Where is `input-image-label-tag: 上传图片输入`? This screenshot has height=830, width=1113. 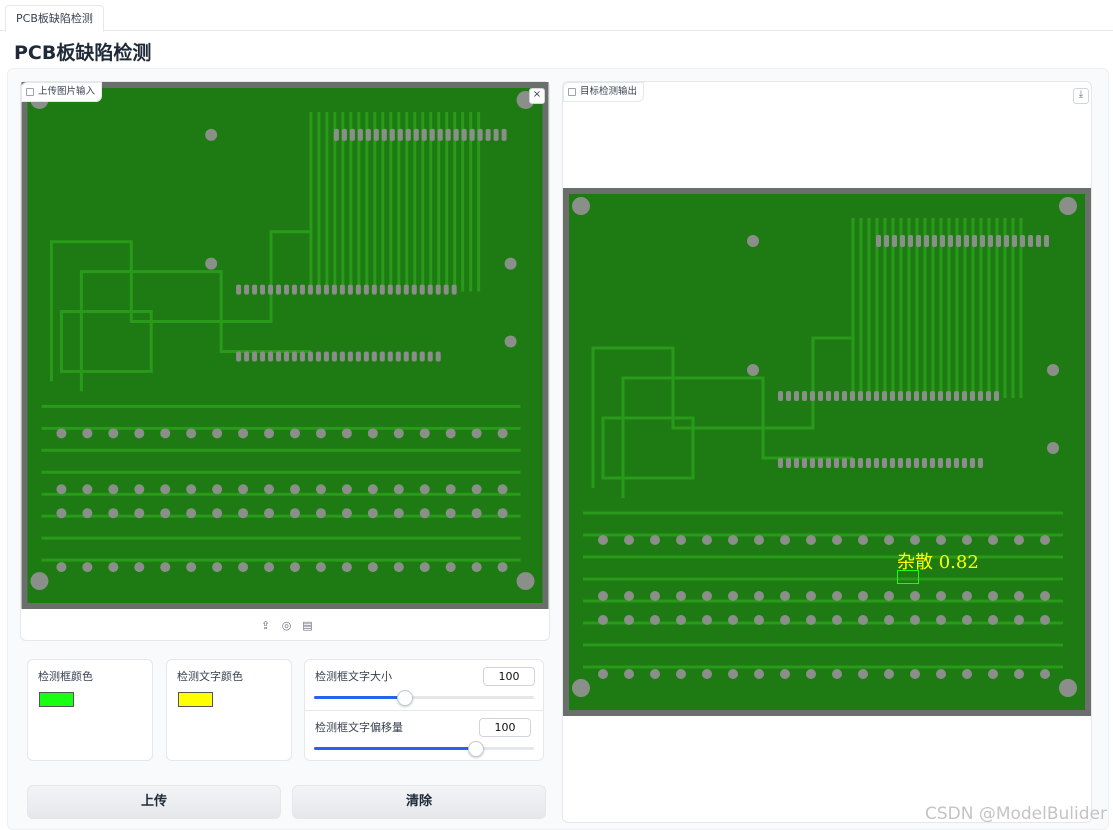
input-image-label-tag: 上传图片输入 is located at coordinates (62, 92).